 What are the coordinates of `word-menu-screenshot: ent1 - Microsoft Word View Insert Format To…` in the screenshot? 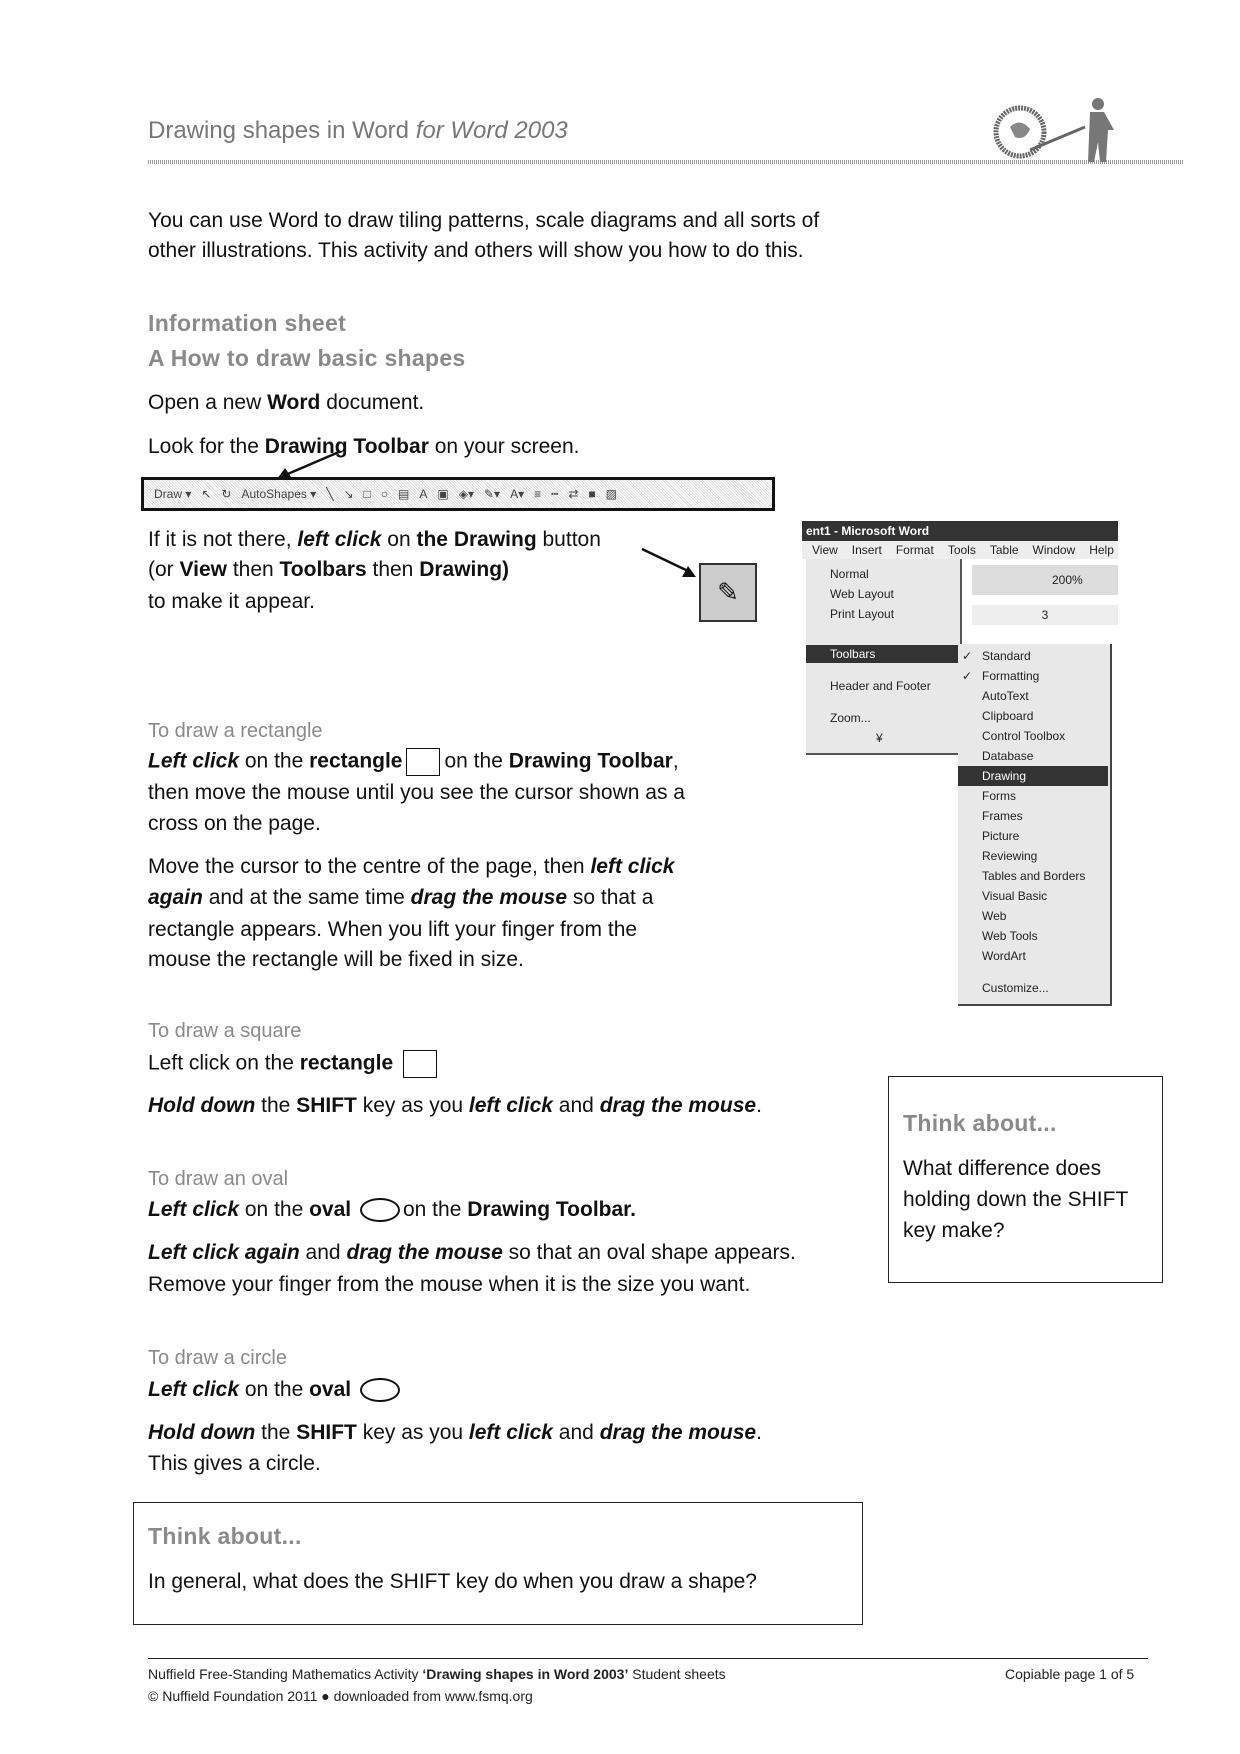 It's located at (960, 763).